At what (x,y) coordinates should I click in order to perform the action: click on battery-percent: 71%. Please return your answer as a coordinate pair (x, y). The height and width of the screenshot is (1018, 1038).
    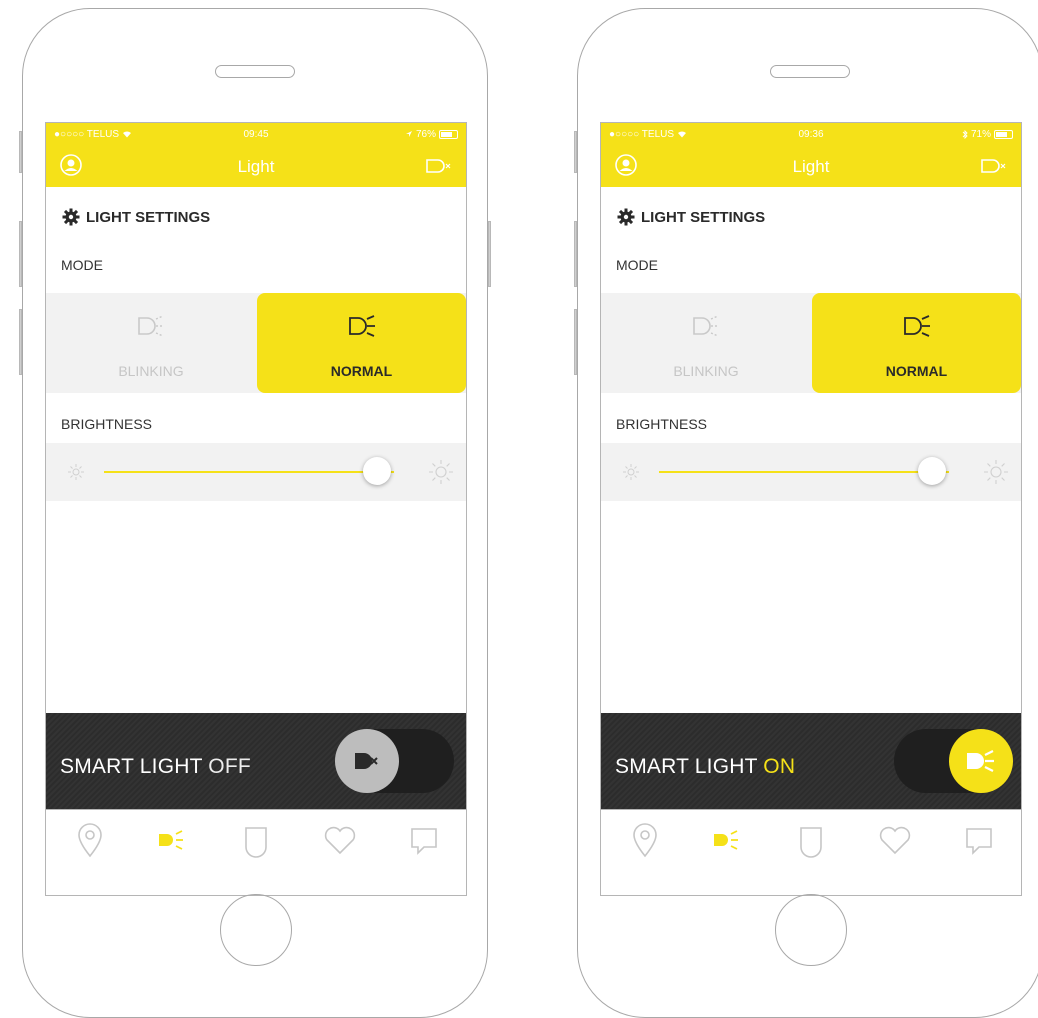
    Looking at the image, I should click on (980, 134).